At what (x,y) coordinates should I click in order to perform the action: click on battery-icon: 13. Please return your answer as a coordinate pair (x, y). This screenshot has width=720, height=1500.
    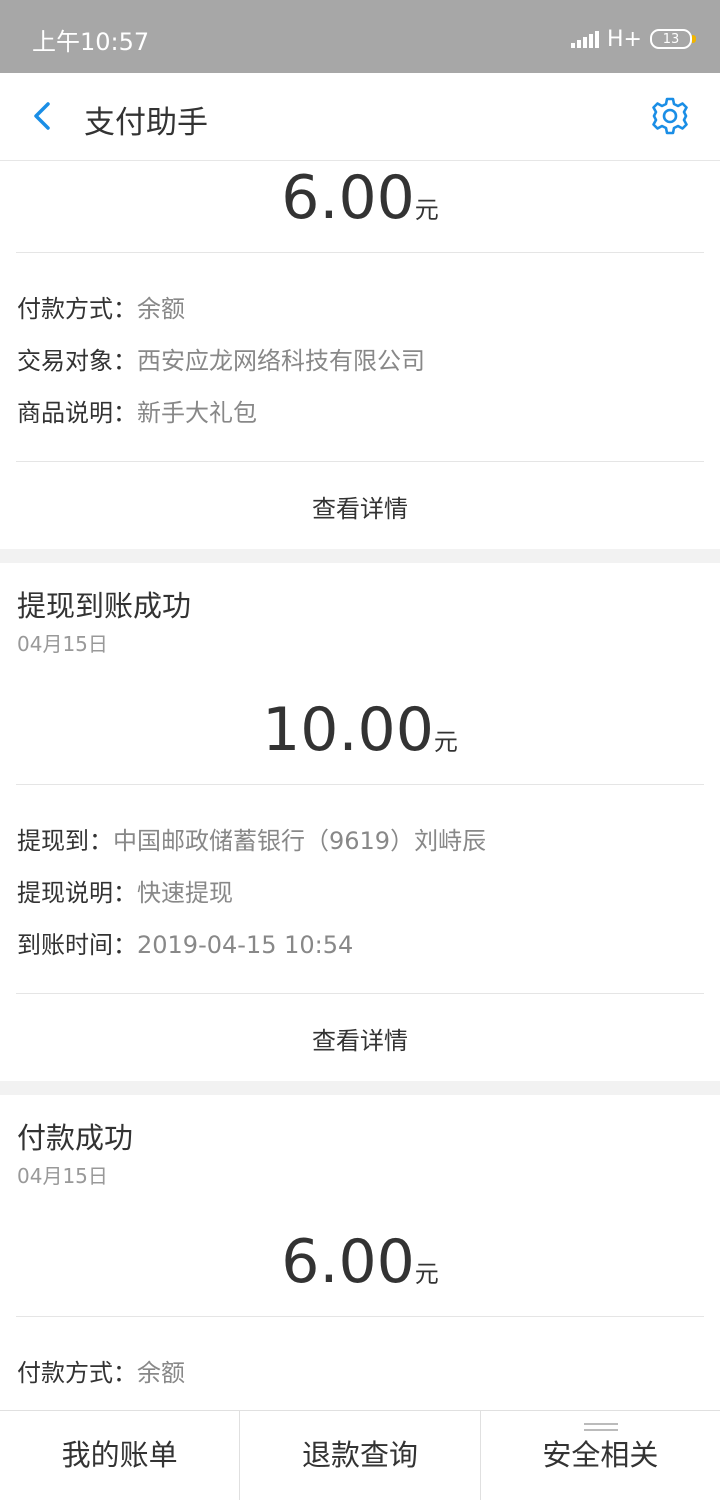
    Looking at the image, I should click on (673, 39).